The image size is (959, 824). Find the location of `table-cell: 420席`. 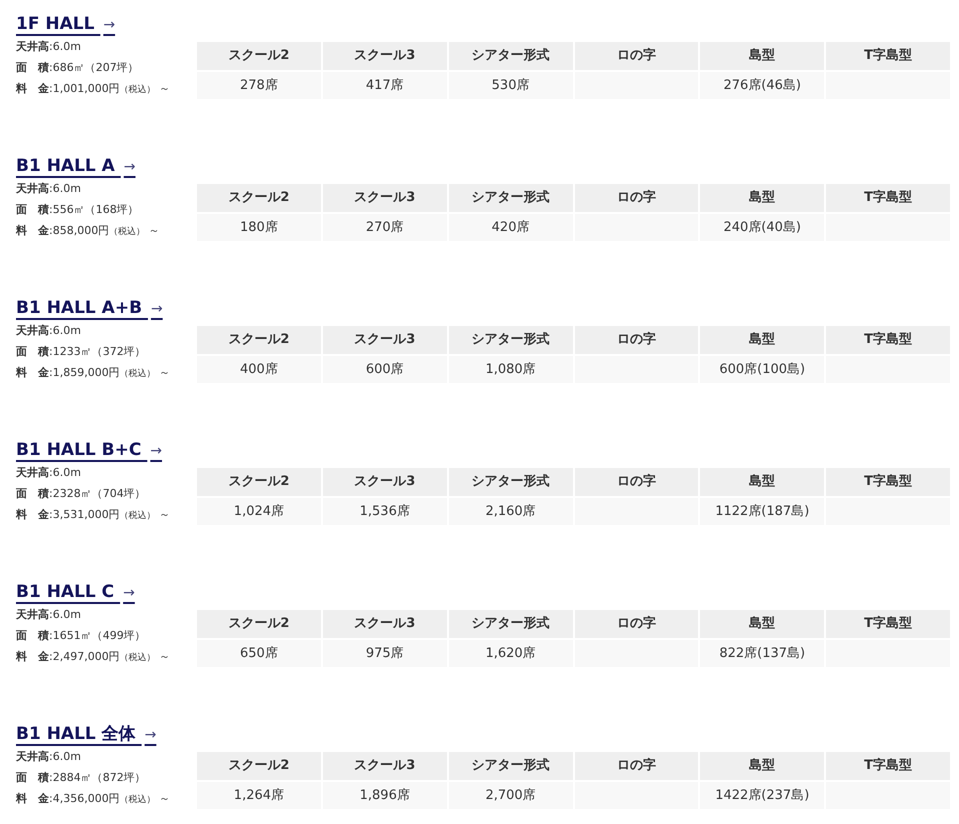

table-cell: 420席 is located at coordinates (510, 227).